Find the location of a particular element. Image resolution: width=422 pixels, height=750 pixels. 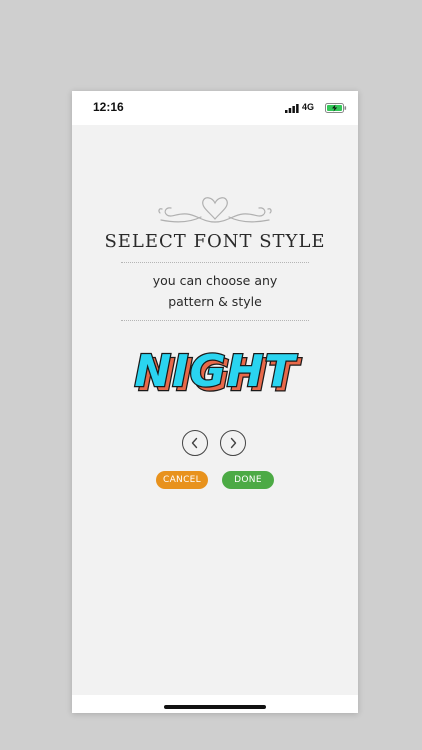

network-type: 4G is located at coordinates (307, 107).